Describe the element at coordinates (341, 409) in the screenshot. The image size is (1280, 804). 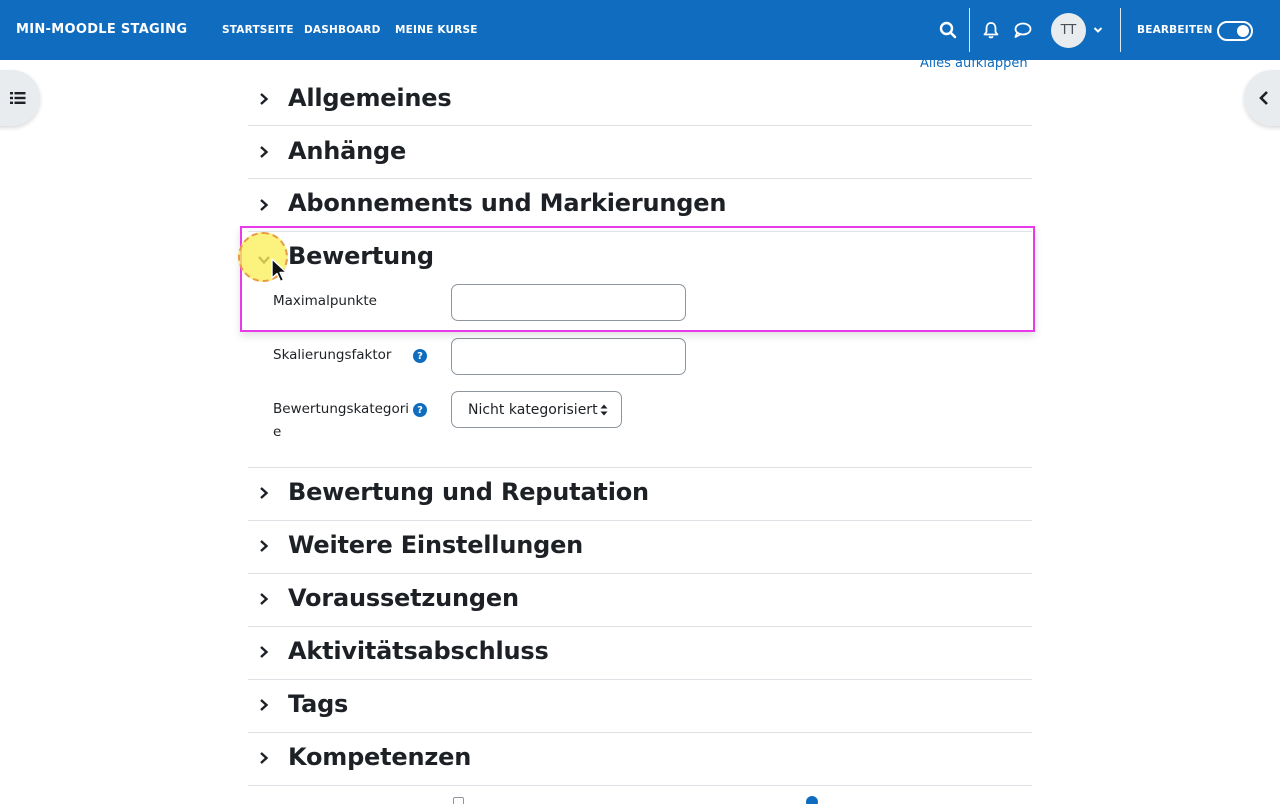
I see `grade-category-label: Bewertungskategori` at that location.